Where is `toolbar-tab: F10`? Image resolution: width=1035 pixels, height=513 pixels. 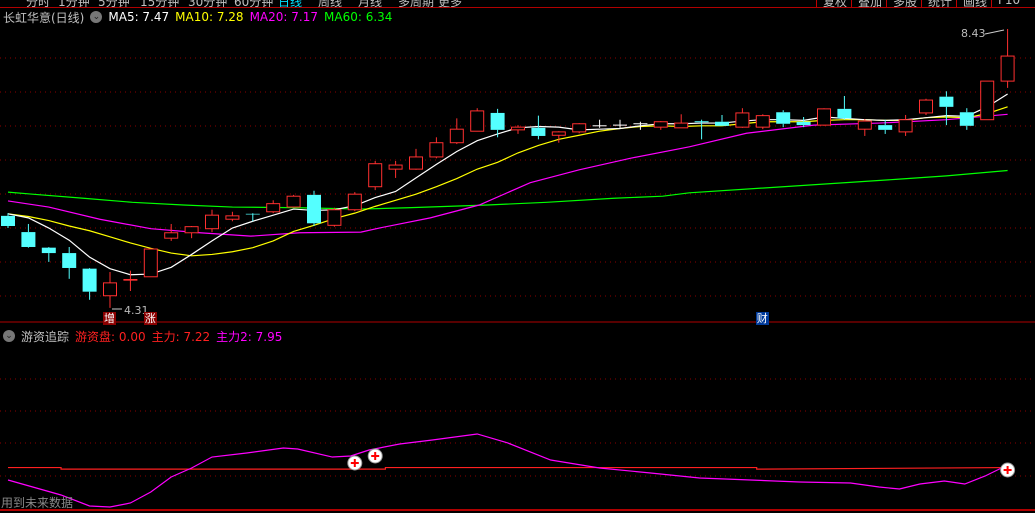 toolbar-tab: F10 is located at coordinates (1008, 3).